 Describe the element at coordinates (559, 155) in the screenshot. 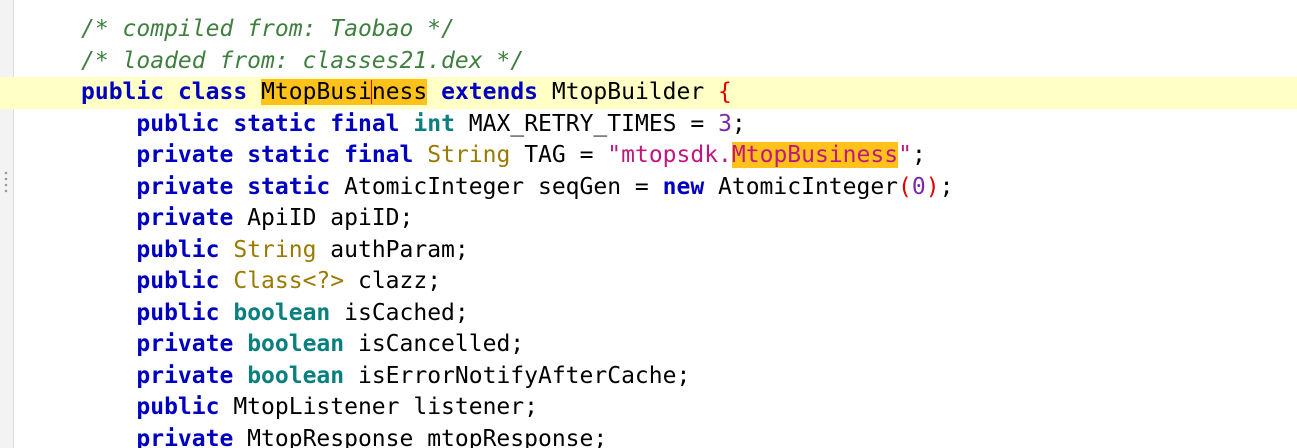

I see `code-token: TAG =` at that location.